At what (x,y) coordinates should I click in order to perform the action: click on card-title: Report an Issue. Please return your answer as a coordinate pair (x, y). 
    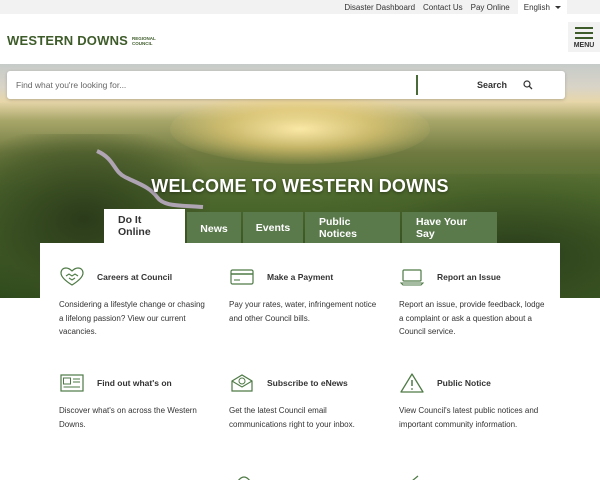
    Looking at the image, I should click on (469, 277).